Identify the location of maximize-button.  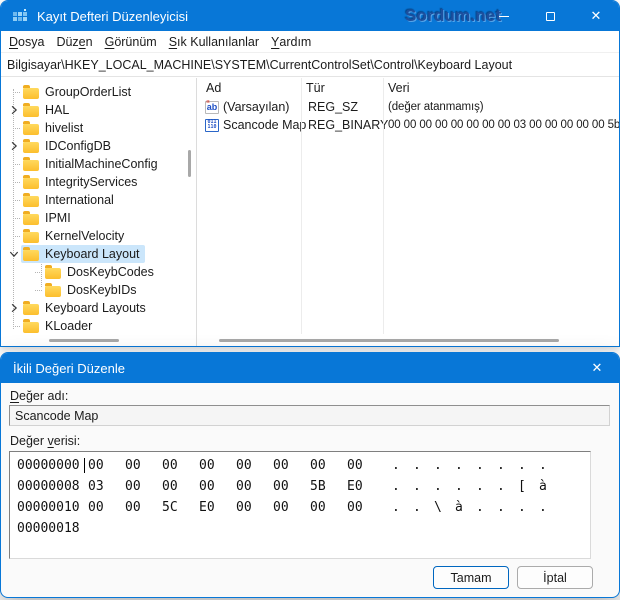
(550, 16).